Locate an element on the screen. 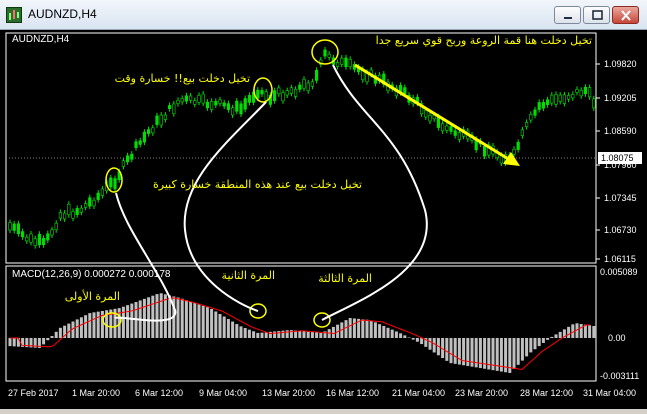 This screenshot has width=647, height=414. restore-button is located at coordinates (596, 15).